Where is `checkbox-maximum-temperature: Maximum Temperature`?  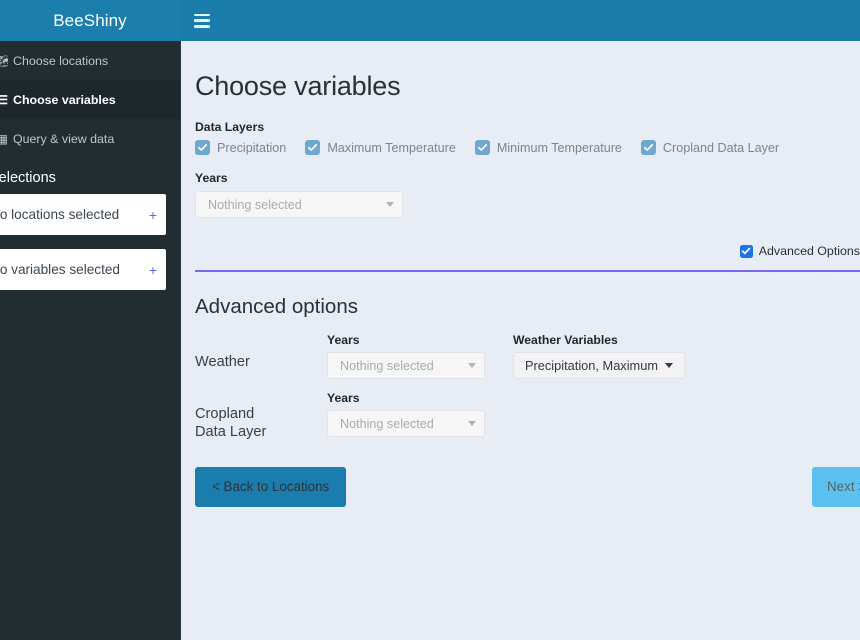
checkbox-maximum-temperature: Maximum Temperature is located at coordinates (380, 147).